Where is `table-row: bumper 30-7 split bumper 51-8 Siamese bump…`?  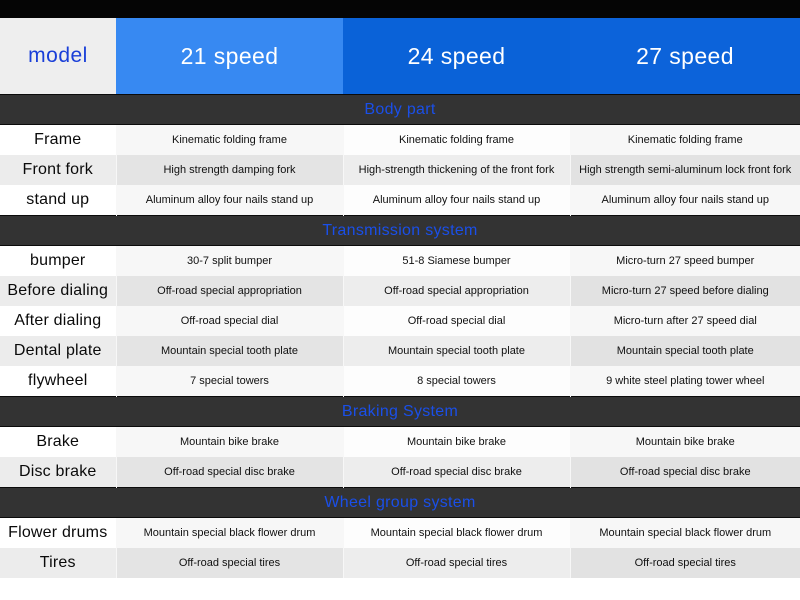
table-row: bumper 30-7 split bumper 51-8 Siamese bump… is located at coordinates (400, 260).